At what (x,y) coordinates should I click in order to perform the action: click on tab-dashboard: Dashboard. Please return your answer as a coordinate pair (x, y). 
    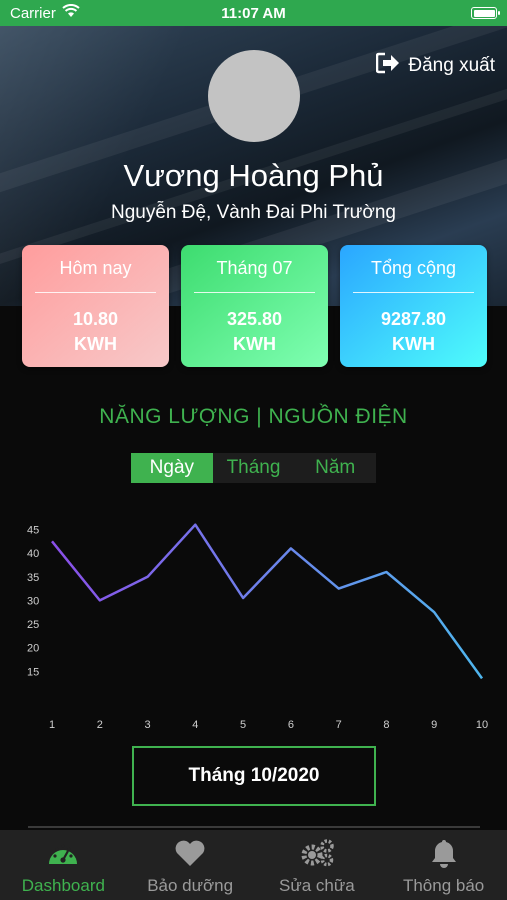
    Looking at the image, I should click on (63, 865).